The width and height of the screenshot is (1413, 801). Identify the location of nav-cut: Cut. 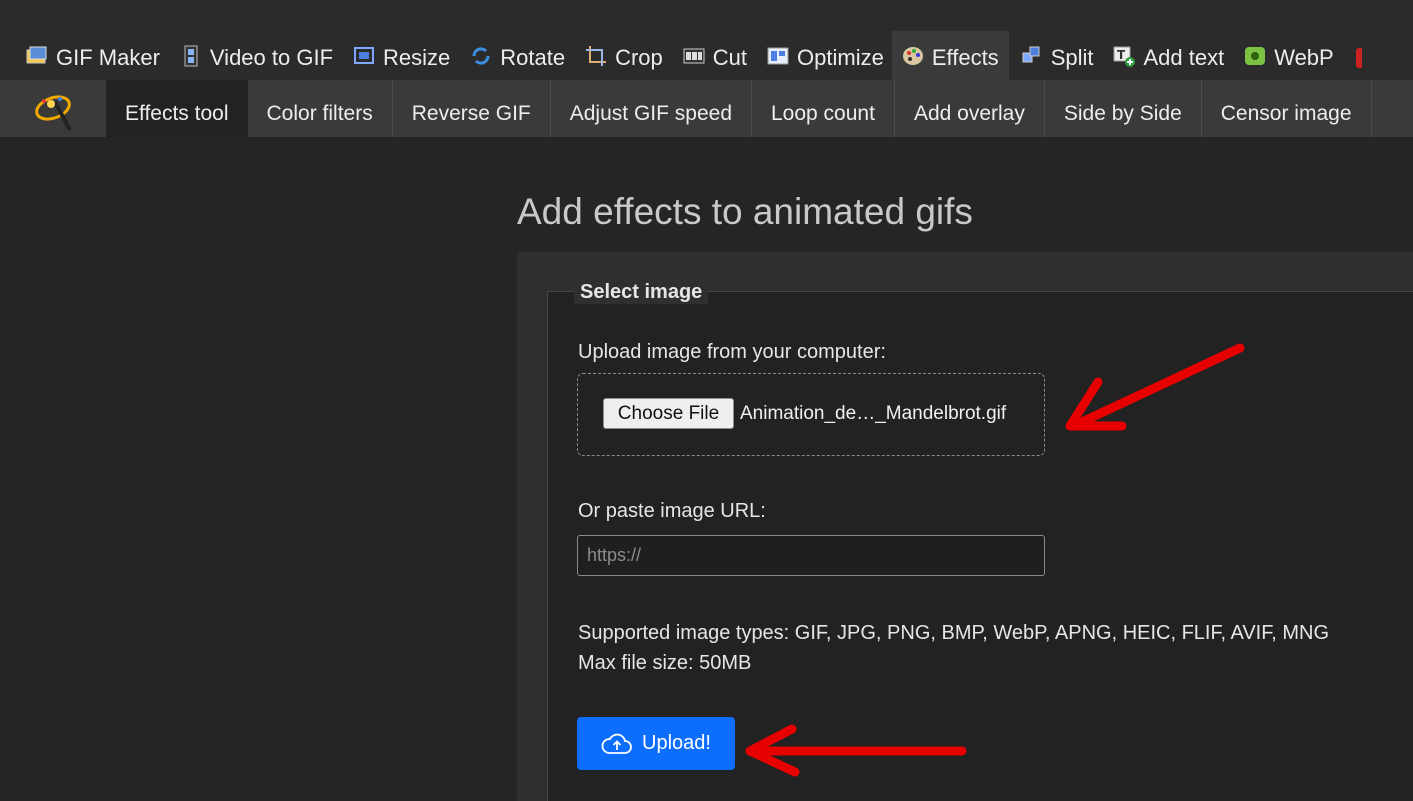
(713, 55).